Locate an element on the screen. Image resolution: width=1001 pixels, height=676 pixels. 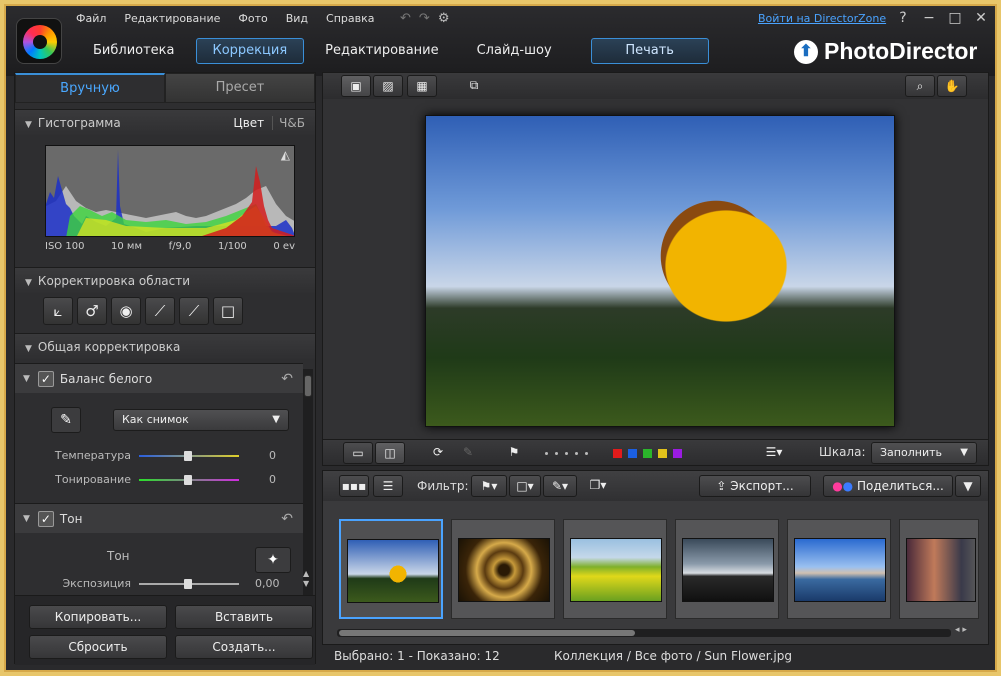
auto-tone-wand-icon: ✦ is located at coordinates (273, 560).